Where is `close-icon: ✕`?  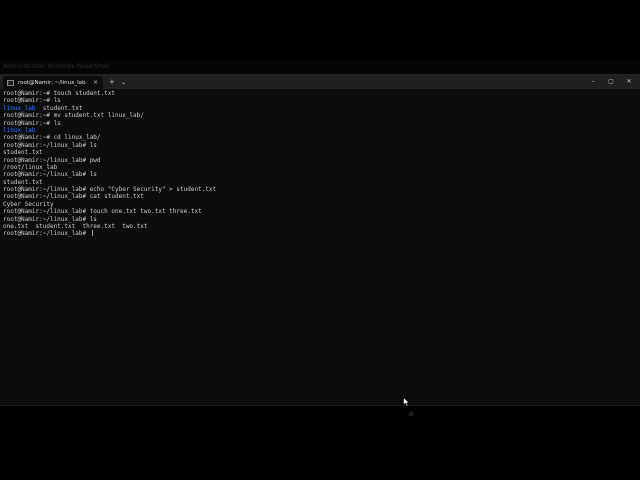 close-icon: ✕ is located at coordinates (629, 81).